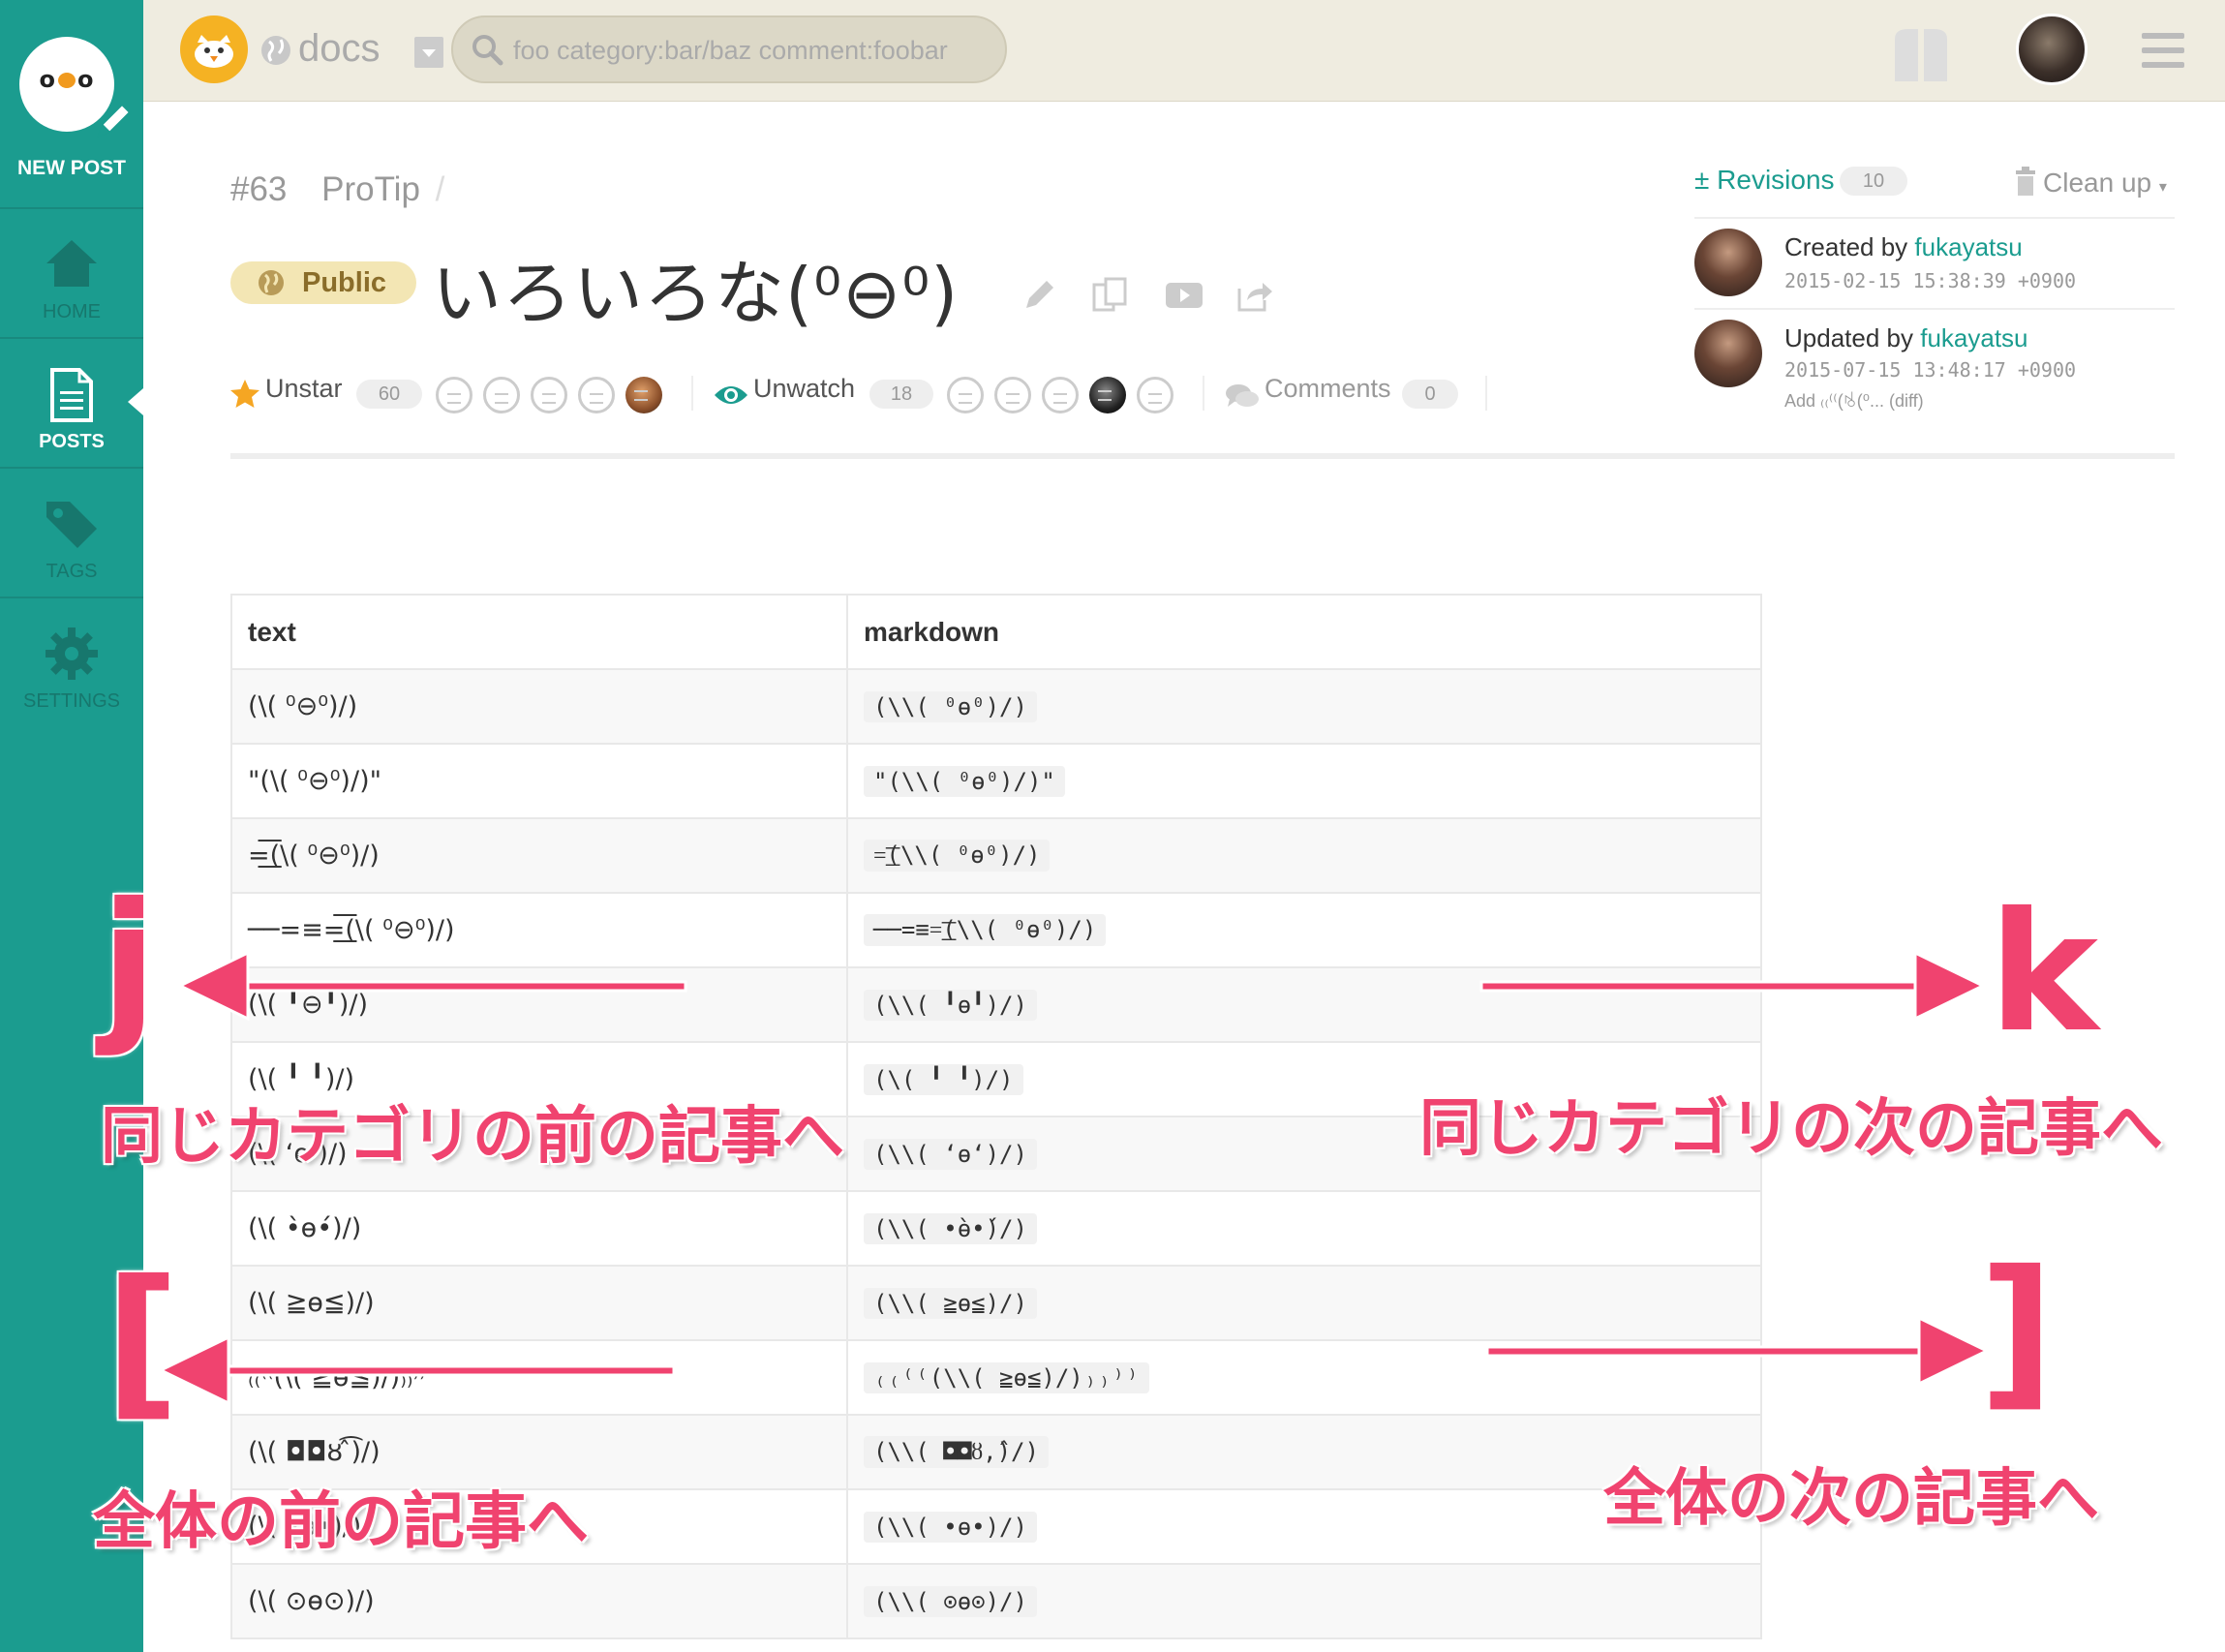  What do you see at coordinates (417, 1370) in the screenshot?
I see `arrow-left-bracket` at bounding box center [417, 1370].